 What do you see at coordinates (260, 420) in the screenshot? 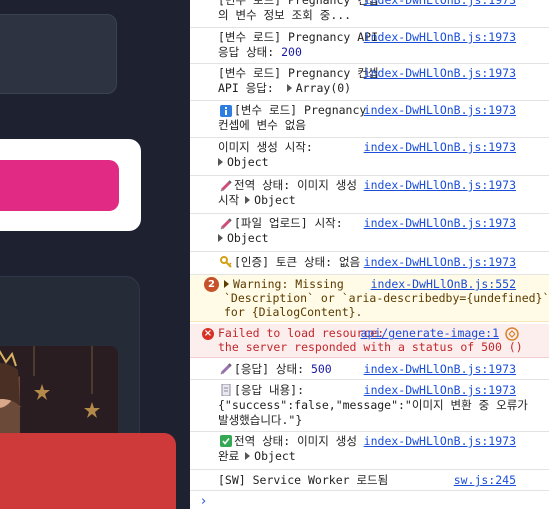
I see `console-message-line: 발생했습니다."}` at bounding box center [260, 420].